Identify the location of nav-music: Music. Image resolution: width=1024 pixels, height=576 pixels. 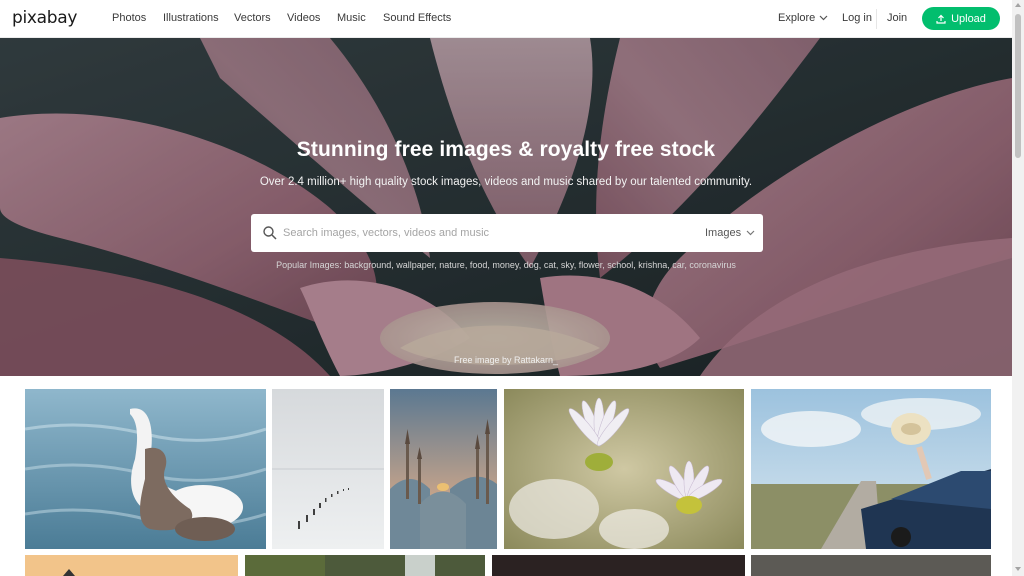
(351, 18).